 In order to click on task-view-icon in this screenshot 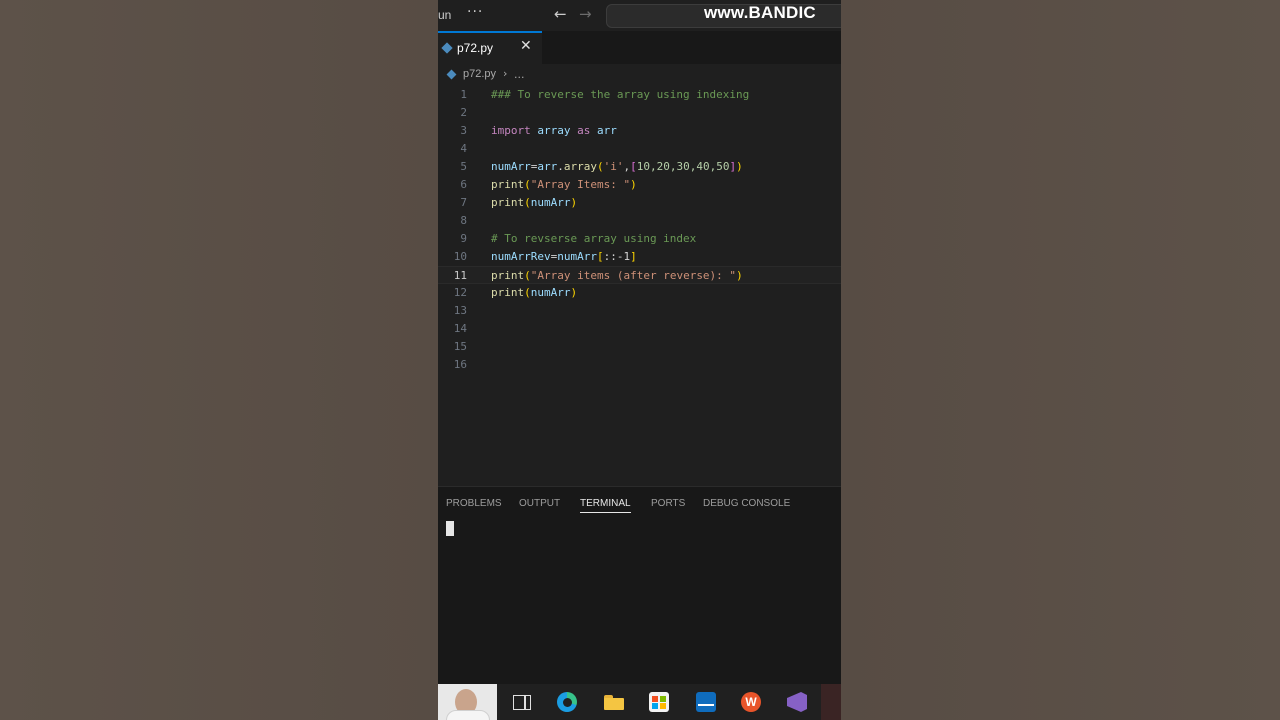, I will do `click(521, 702)`.